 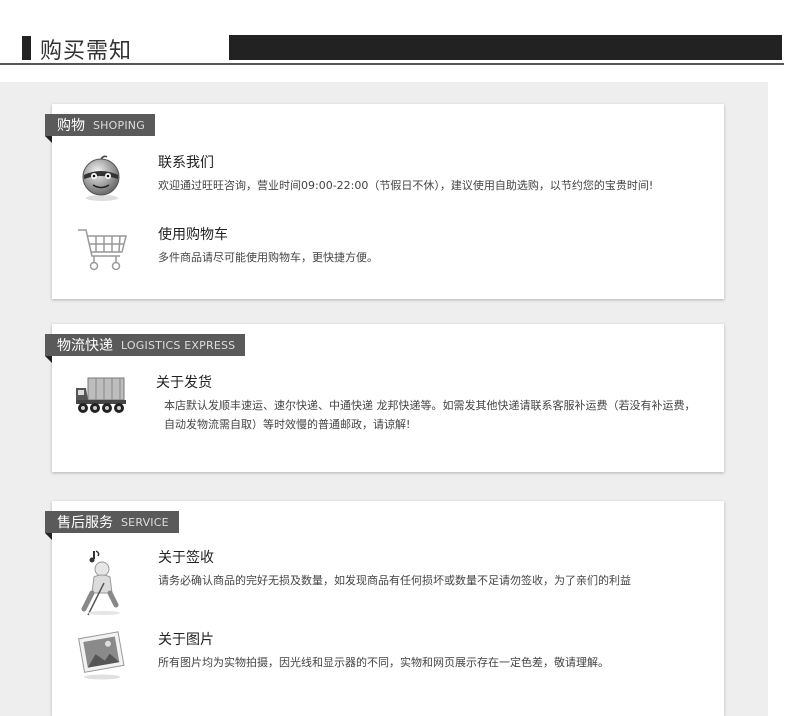 I want to click on info-item-title: 使用购物车, so click(x=193, y=235).